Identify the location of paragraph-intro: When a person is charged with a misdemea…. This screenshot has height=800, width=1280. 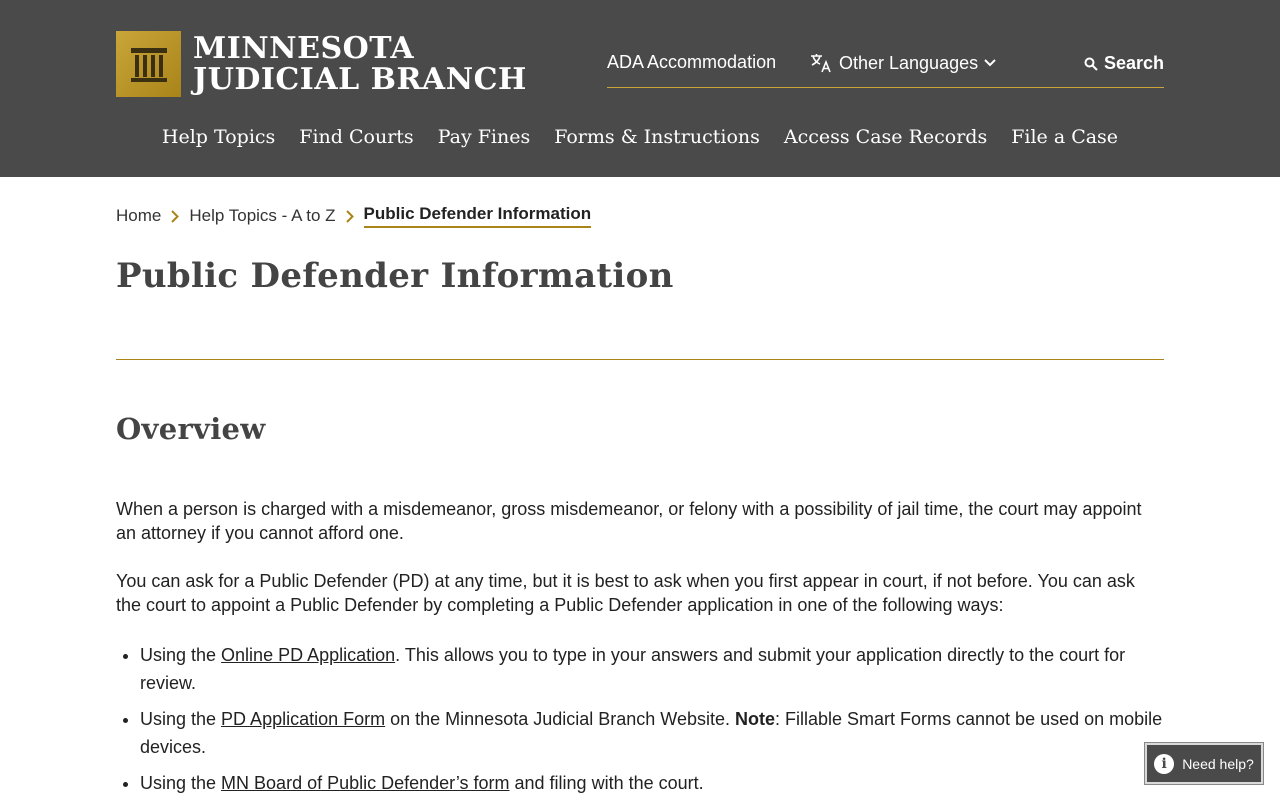
(629, 521).